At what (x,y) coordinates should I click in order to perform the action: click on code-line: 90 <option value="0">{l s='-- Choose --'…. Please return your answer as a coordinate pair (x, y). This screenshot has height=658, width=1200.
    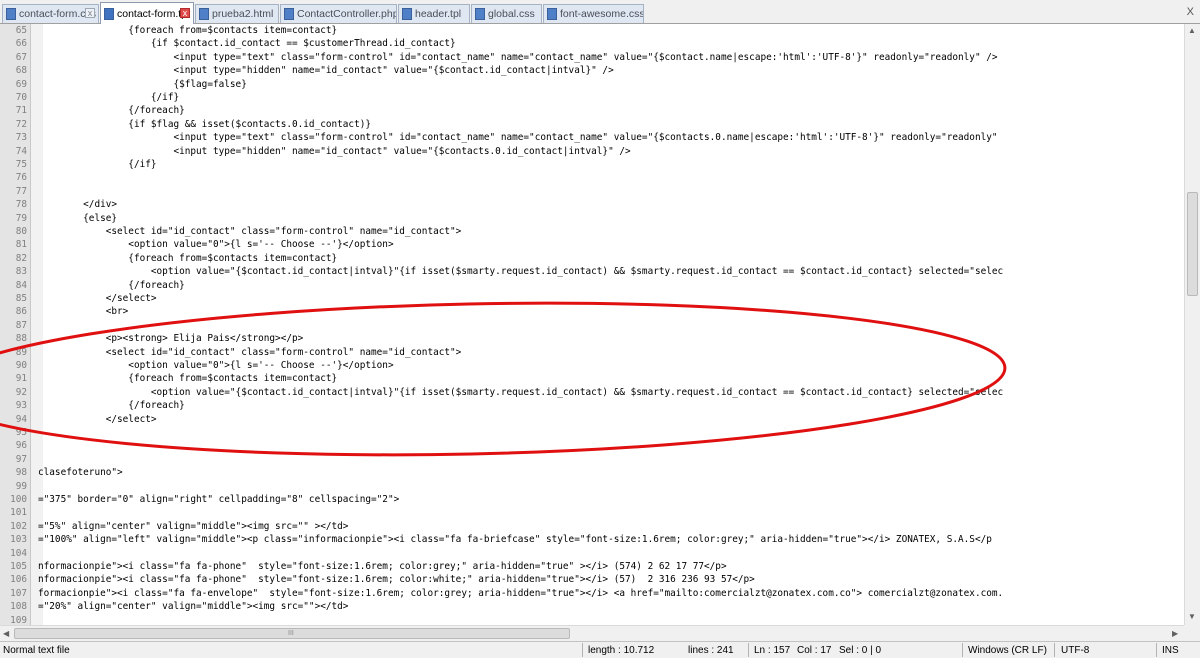
    Looking at the image, I should click on (592, 366).